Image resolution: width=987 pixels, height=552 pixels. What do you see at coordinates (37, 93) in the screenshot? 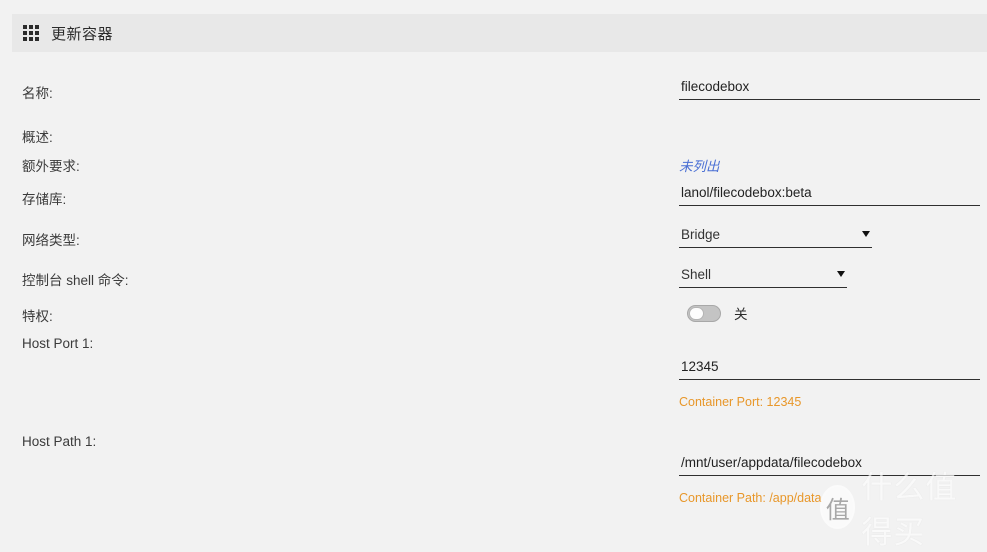
I see `label-name: 名称:` at bounding box center [37, 93].